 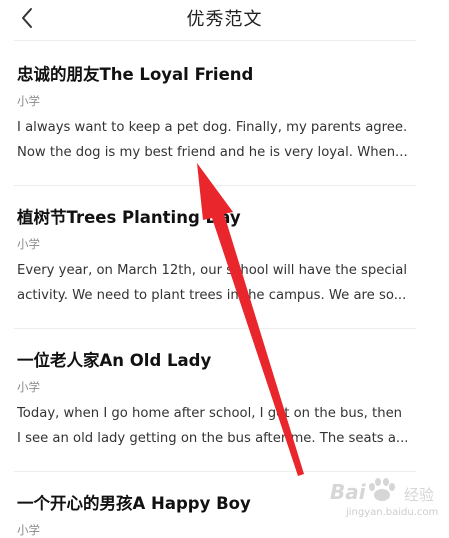 What do you see at coordinates (392, 512) in the screenshot?
I see `watermark-url: jingyan.baidu.com` at bounding box center [392, 512].